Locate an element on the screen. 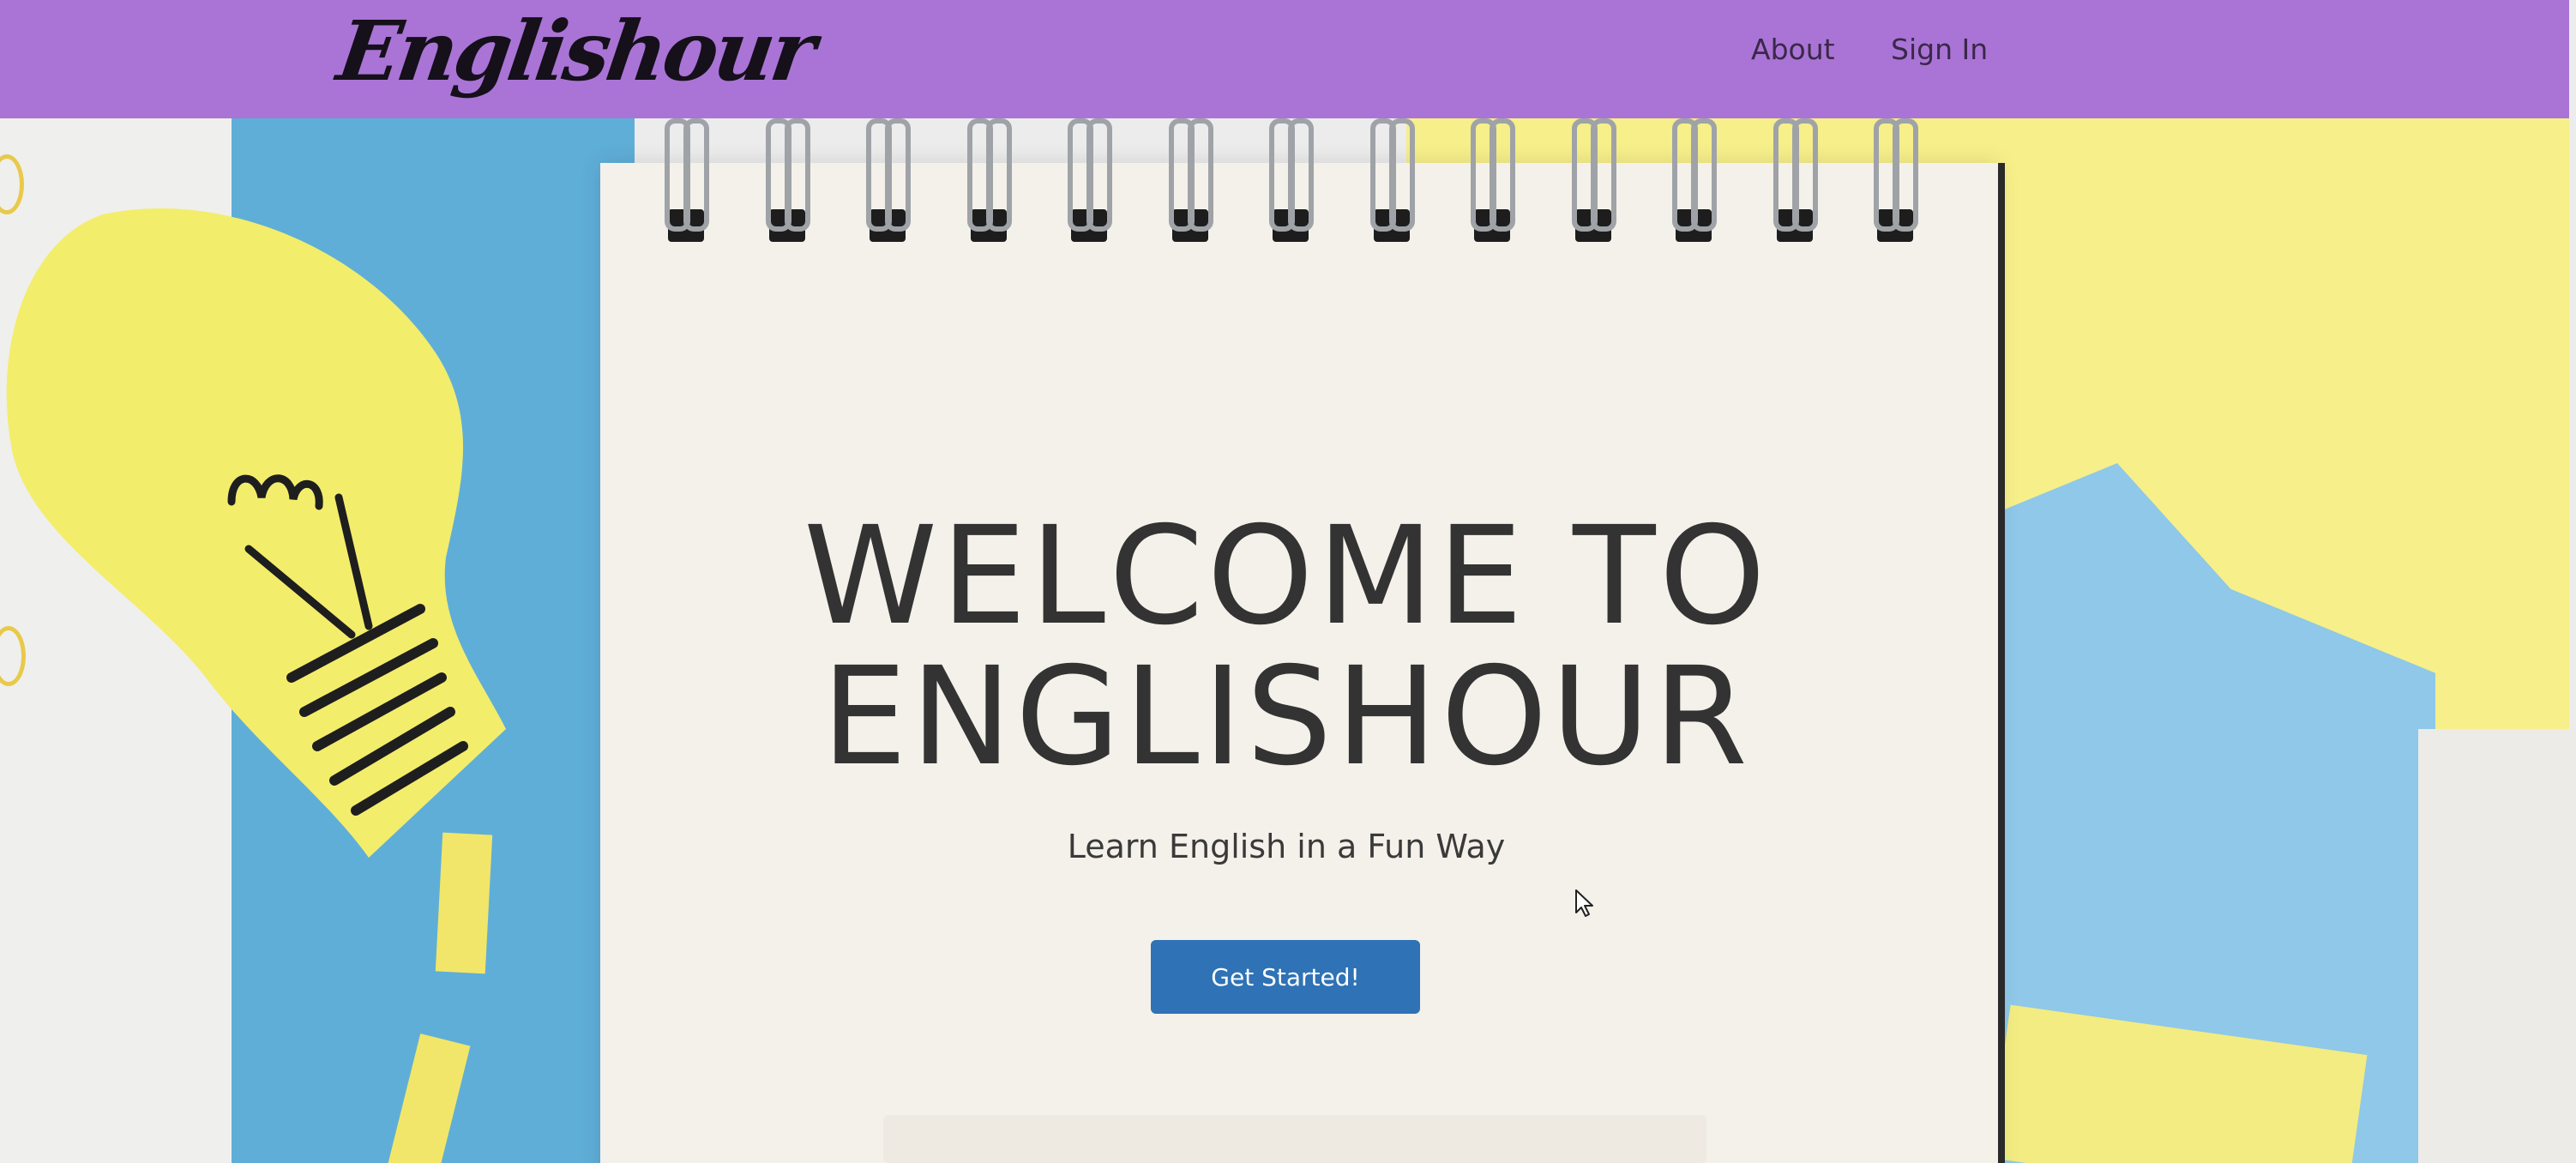  hero-title-line-1: WELCOME TO is located at coordinates (1286, 576).